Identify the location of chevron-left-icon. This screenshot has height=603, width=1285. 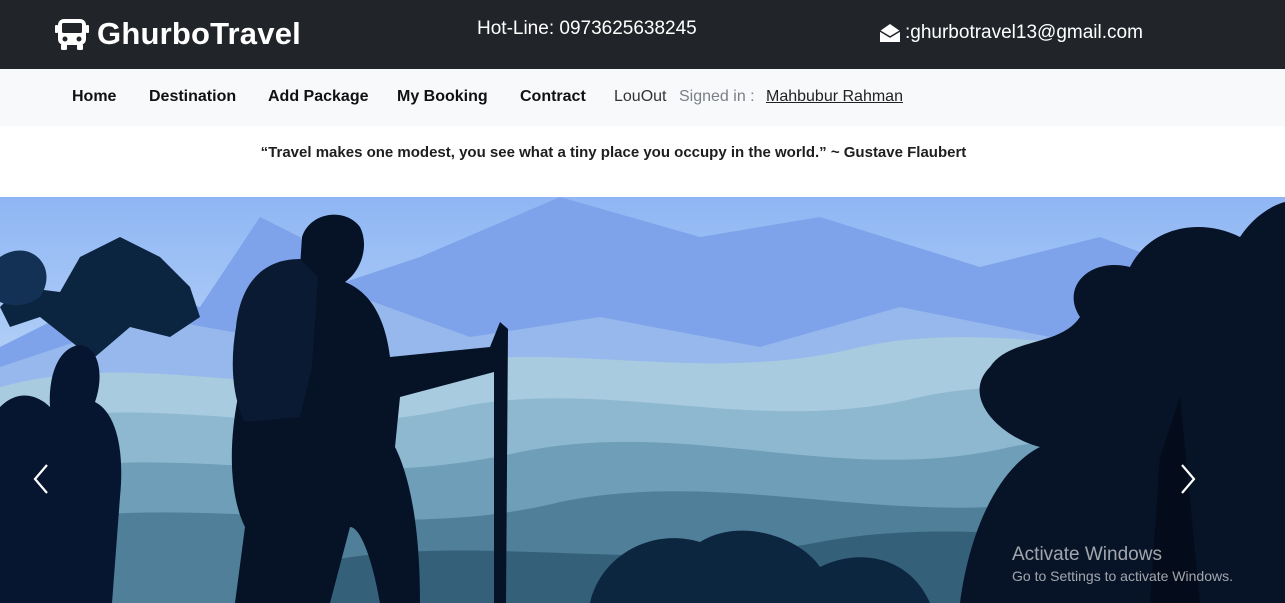
(40, 479).